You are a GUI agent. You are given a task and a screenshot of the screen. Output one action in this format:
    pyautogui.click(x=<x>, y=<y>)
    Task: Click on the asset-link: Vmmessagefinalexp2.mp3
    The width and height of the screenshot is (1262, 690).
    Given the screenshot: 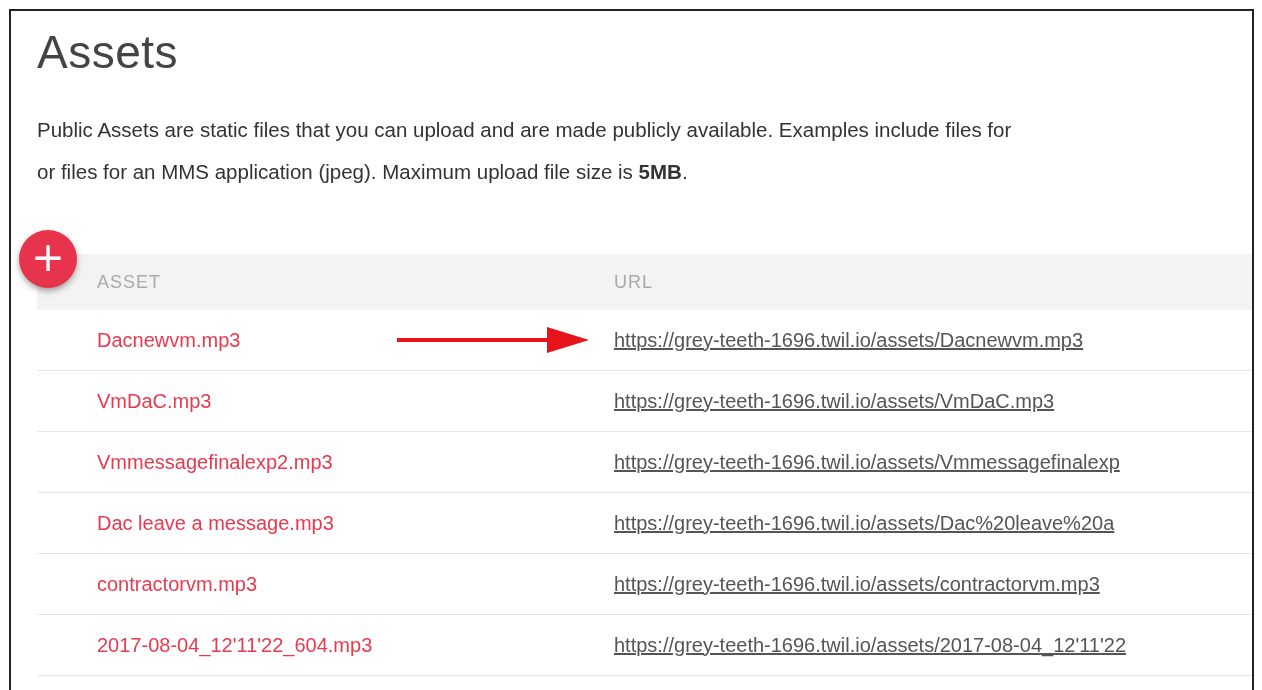 What is the action you would take?
    pyautogui.click(x=215, y=462)
    